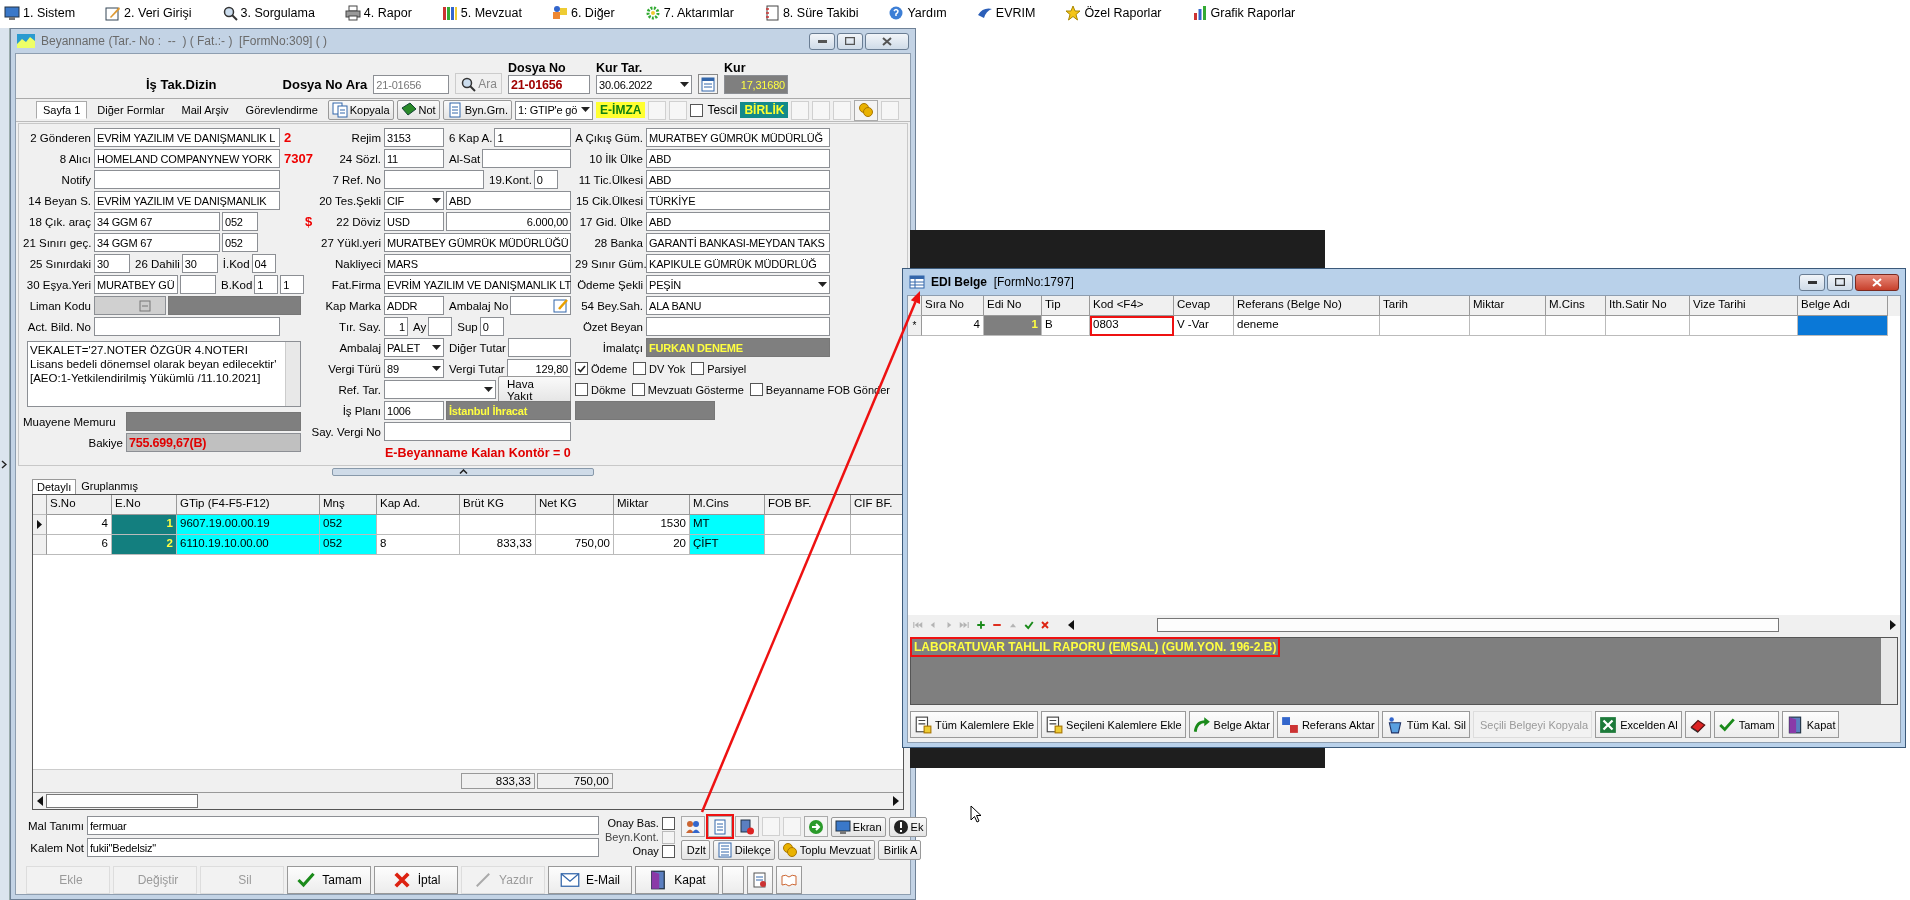 This screenshot has height=900, width=1910. I want to click on text-field: EVRİM YAZILIM VE DANIŞMANLIK L, so click(187, 137).